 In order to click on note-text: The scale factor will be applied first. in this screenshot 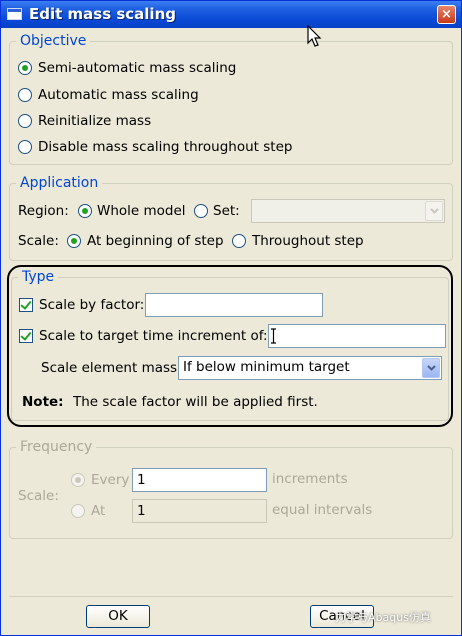, I will do `click(195, 402)`.